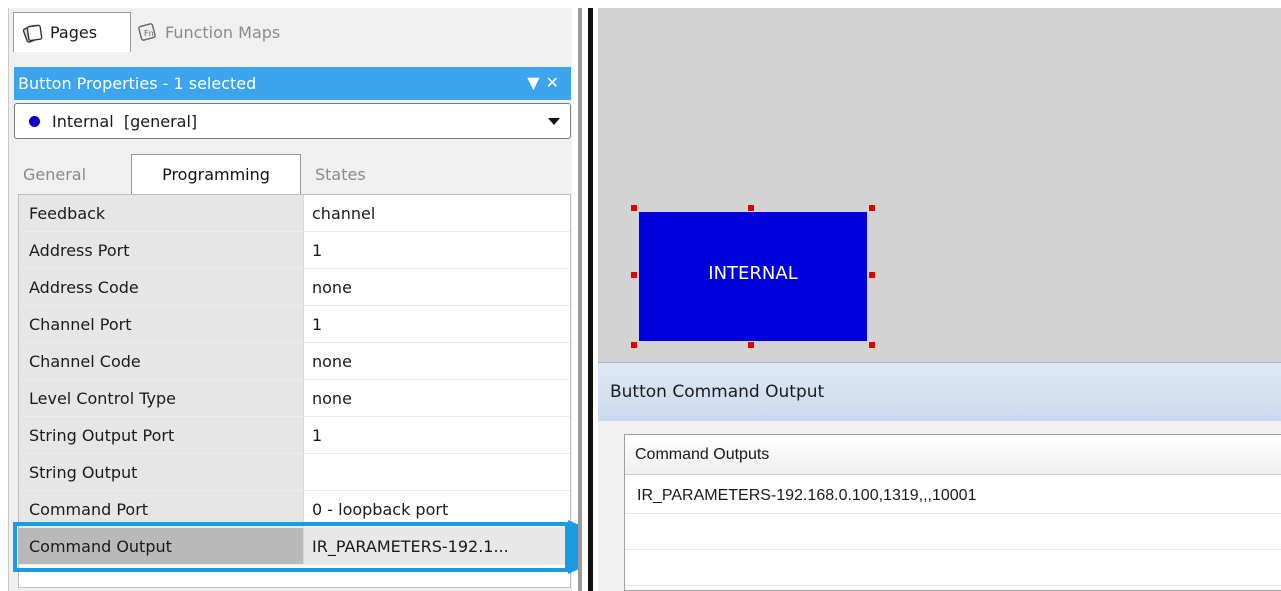 The image size is (1281, 591). What do you see at coordinates (717, 392) in the screenshot?
I see `dialog-title: Button Command Output` at bounding box center [717, 392].